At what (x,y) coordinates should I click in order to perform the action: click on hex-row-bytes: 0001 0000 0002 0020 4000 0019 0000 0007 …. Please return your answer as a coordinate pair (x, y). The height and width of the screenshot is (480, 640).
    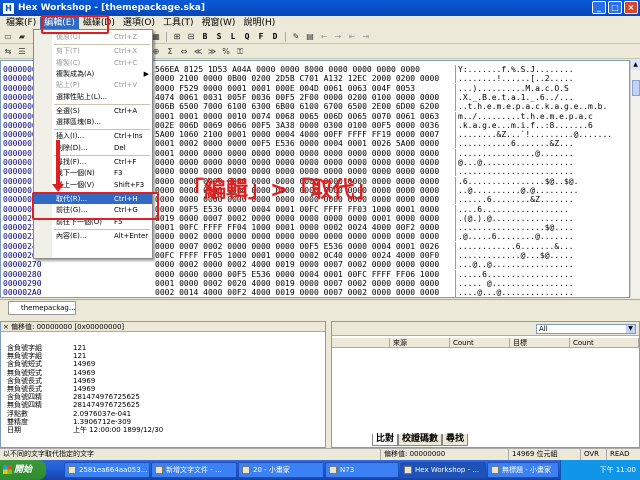
    Looking at the image, I should click on (305, 283).